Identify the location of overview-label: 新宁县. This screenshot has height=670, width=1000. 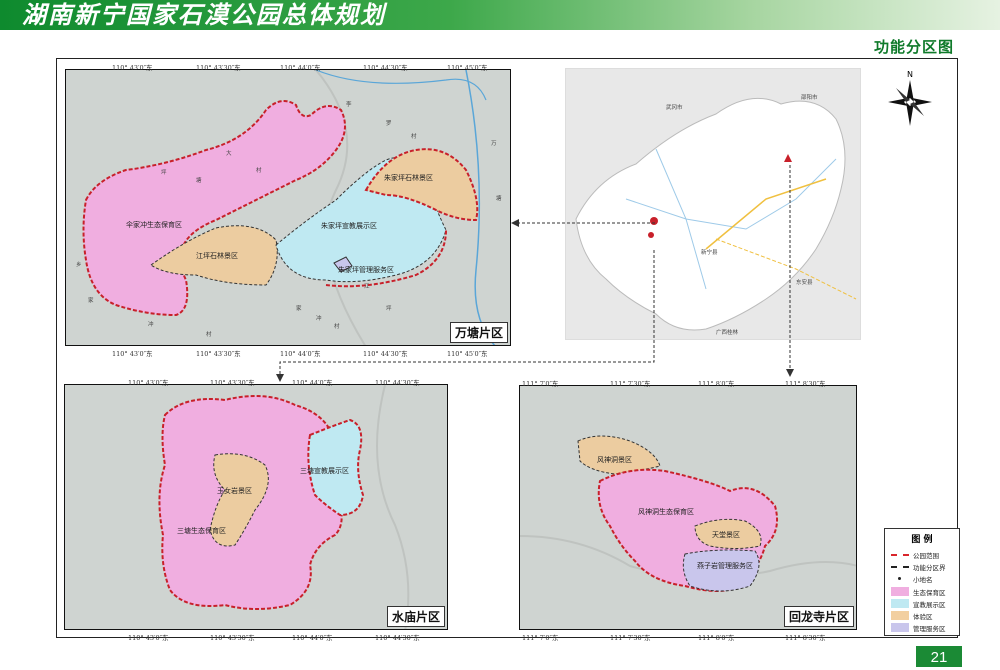
(709, 252).